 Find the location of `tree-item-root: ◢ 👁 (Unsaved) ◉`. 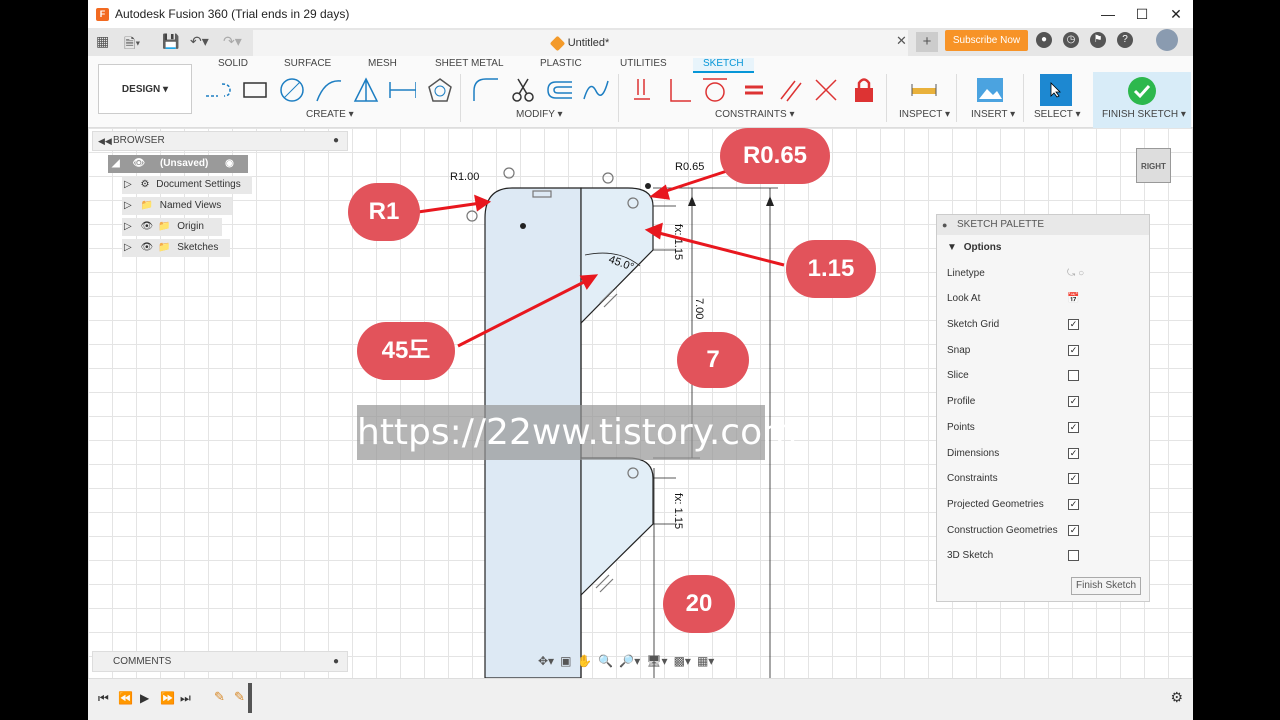

tree-item-root: ◢ 👁 (Unsaved) ◉ is located at coordinates (178, 164).